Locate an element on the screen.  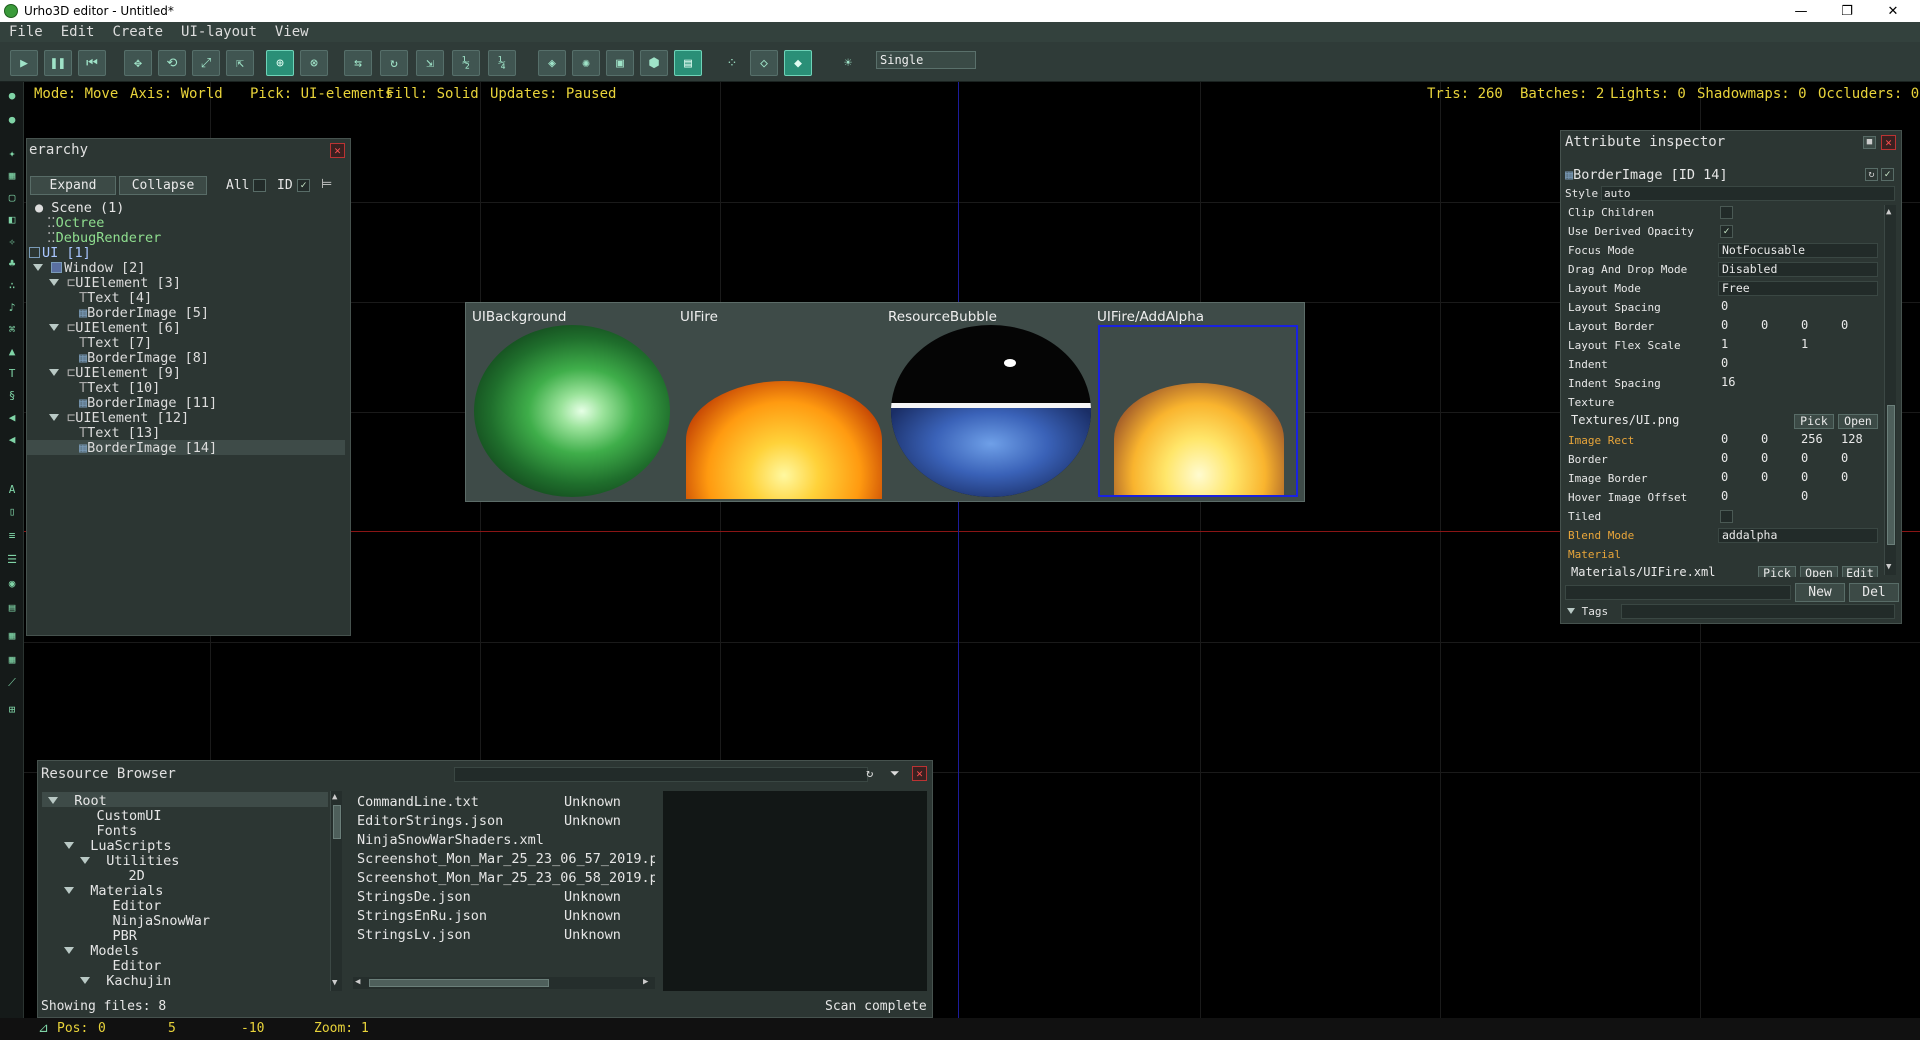
tree-item-uielement-12: ⊏UIElement [12] is located at coordinates (119, 418).